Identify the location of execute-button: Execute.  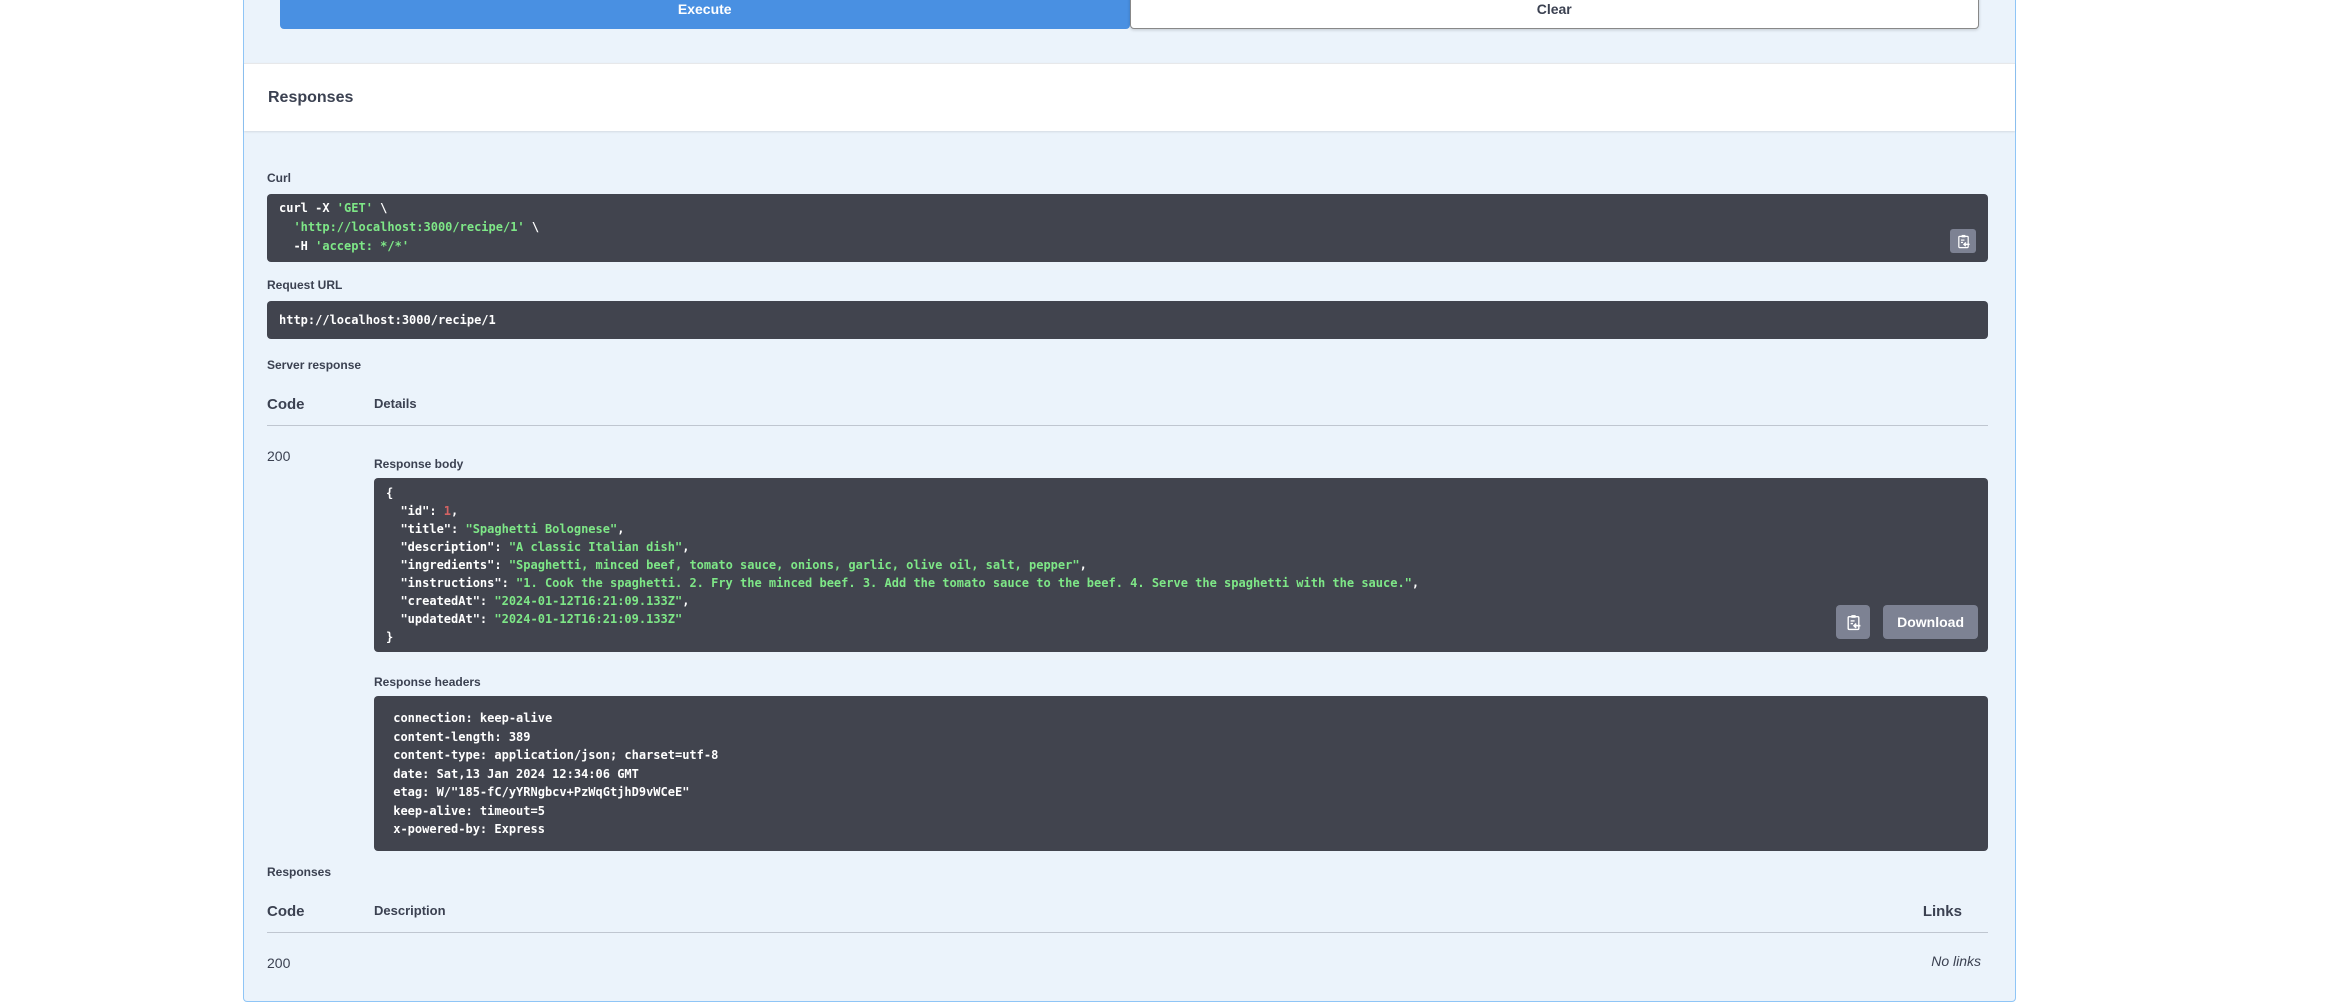
(705, 14).